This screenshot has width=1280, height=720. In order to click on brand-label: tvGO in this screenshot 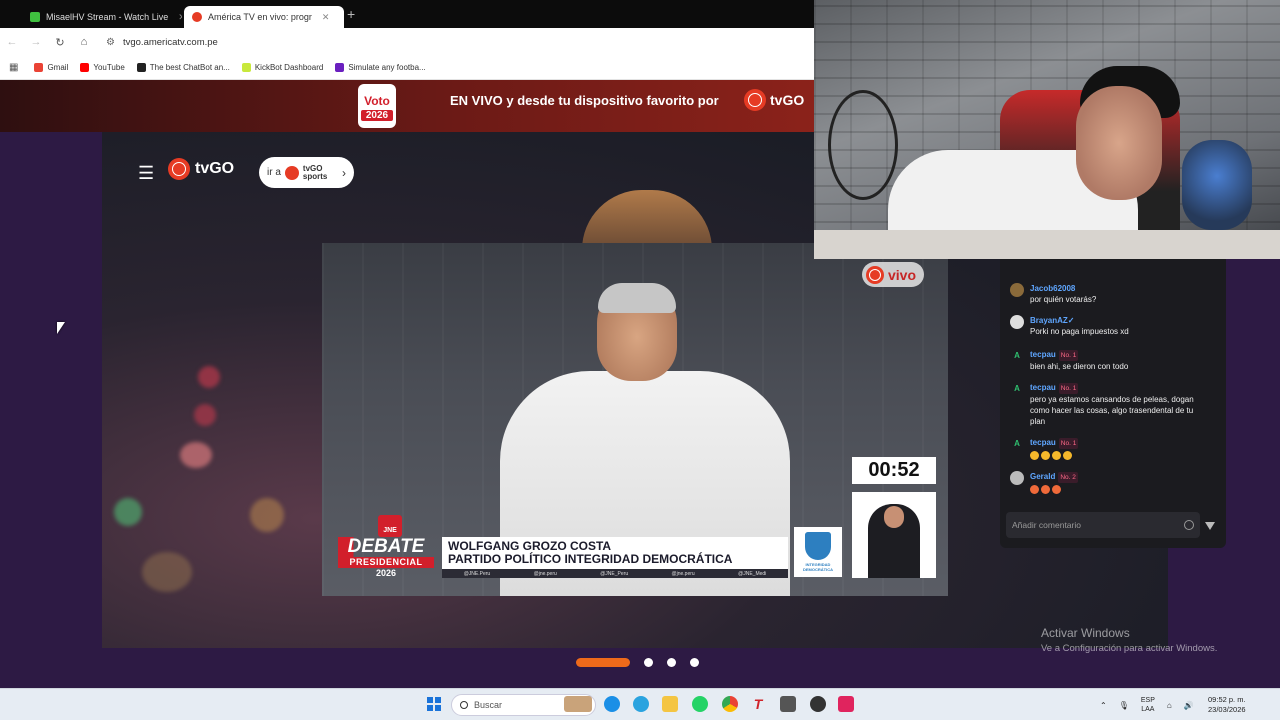, I will do `click(215, 168)`.